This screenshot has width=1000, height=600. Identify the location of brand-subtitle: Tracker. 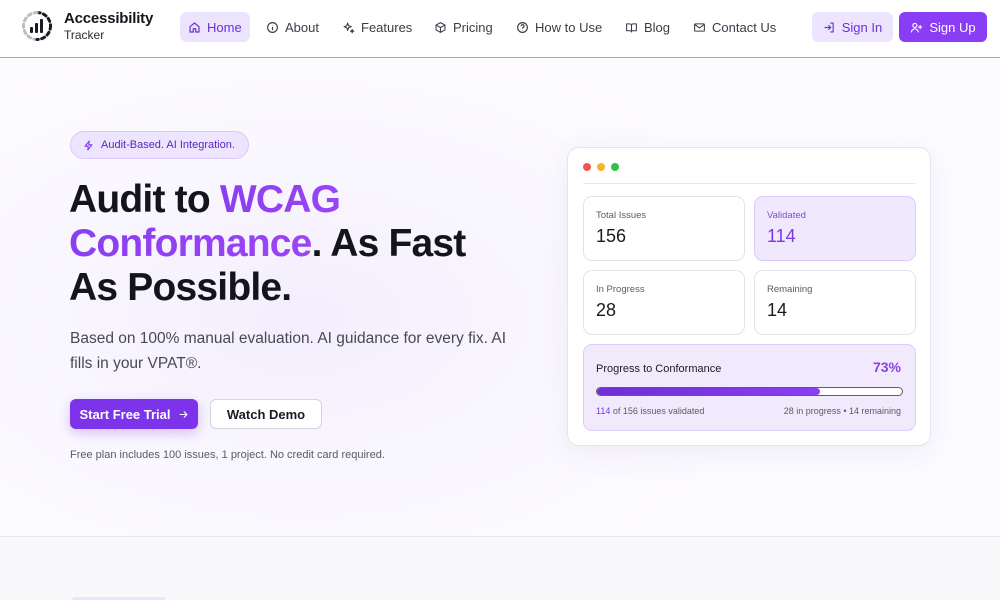
(84, 35).